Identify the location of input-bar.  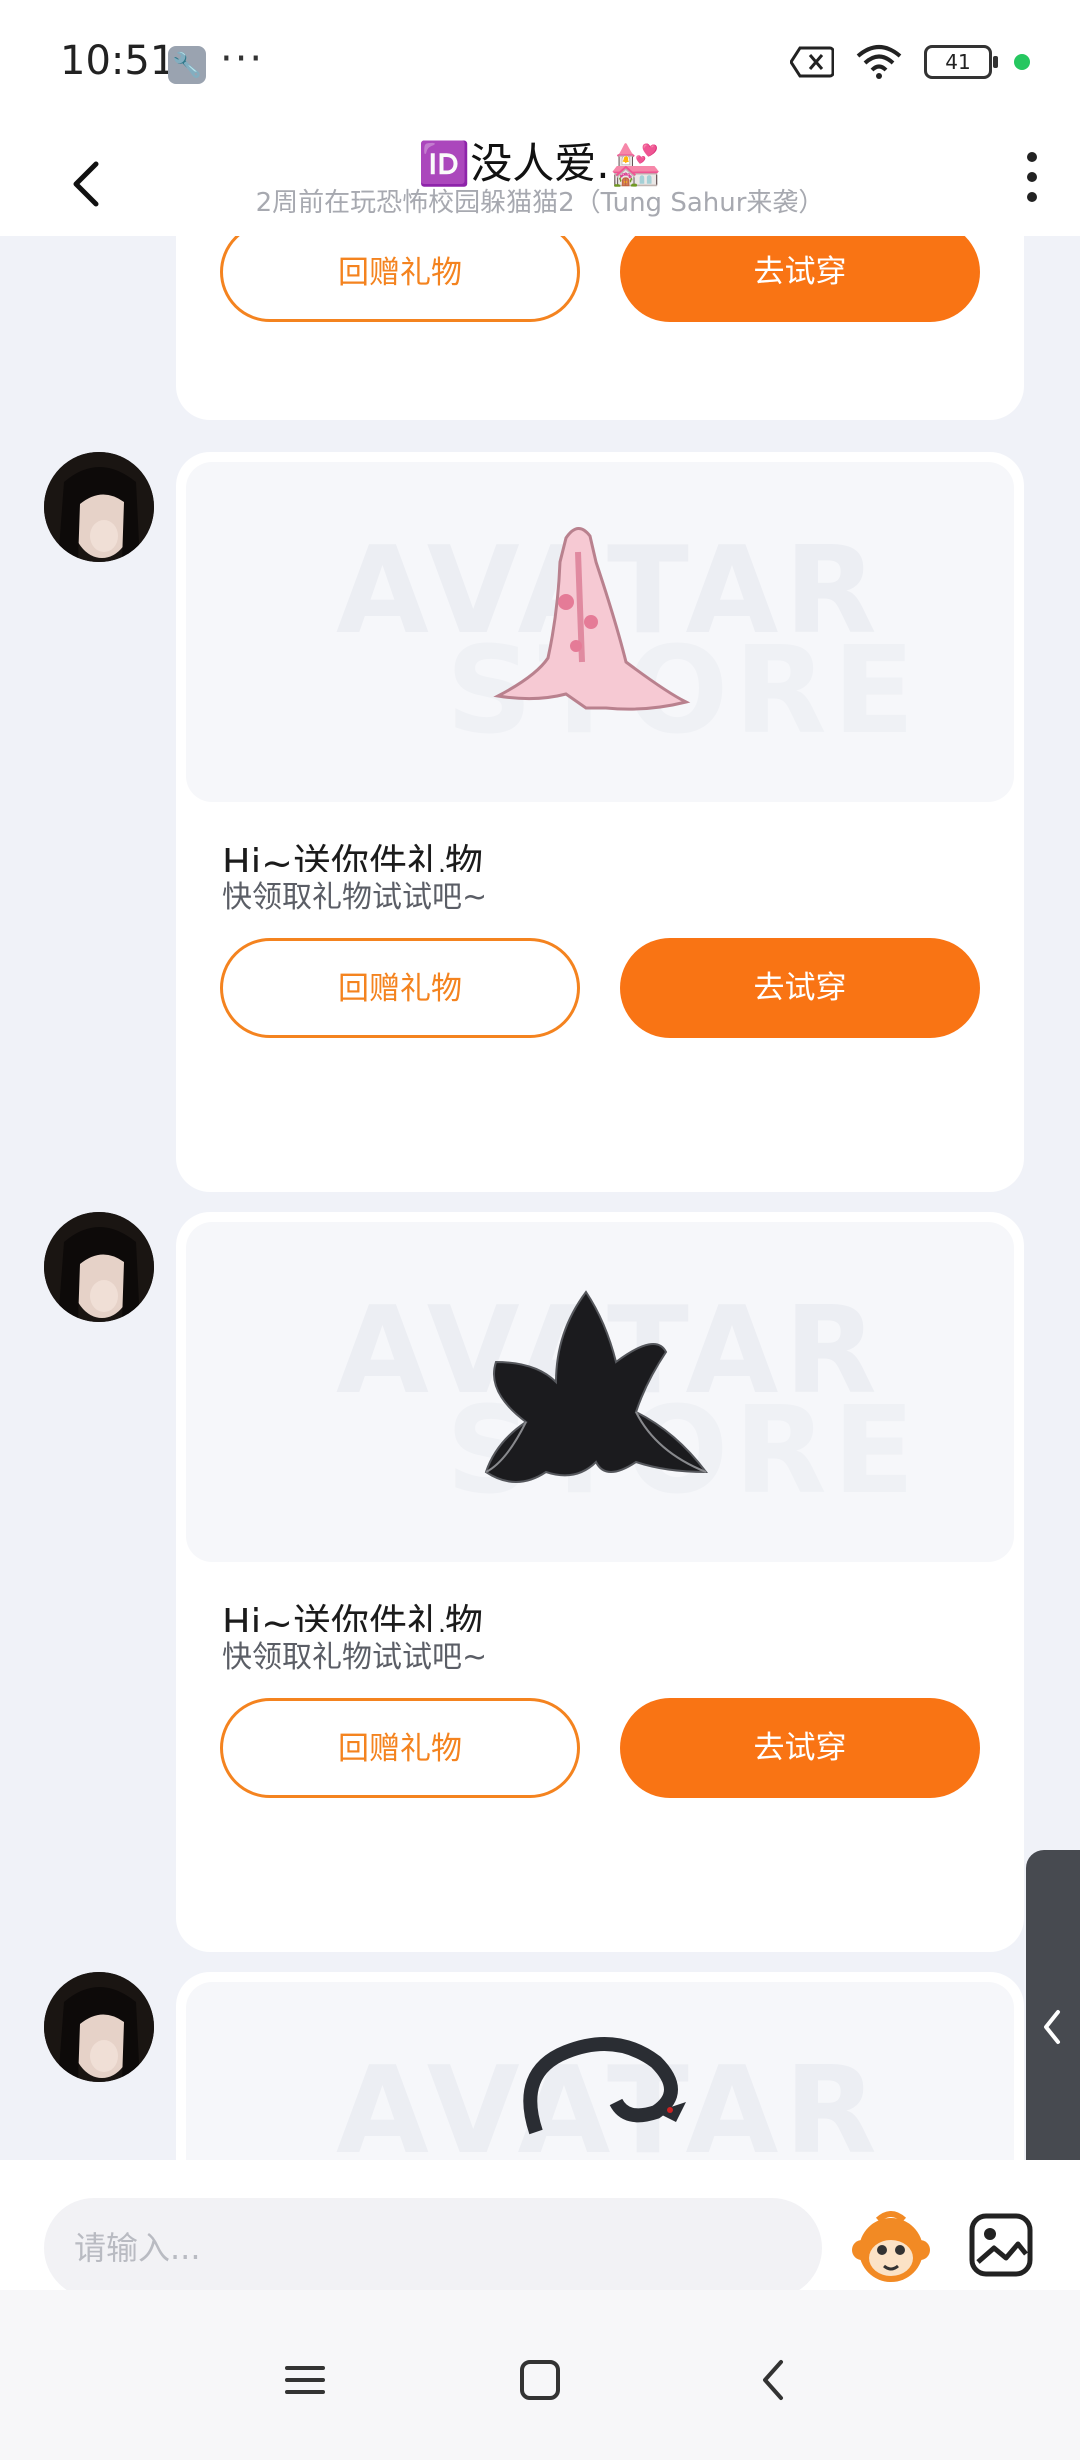
(540, 2229).